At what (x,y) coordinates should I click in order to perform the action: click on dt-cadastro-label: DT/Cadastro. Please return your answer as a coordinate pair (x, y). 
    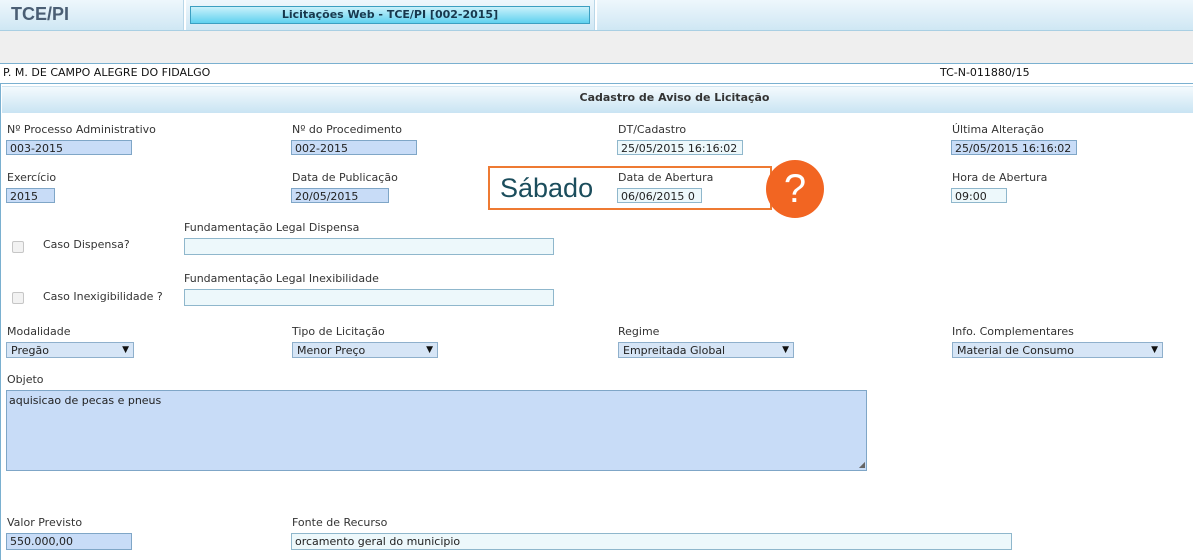
    Looking at the image, I should click on (652, 129).